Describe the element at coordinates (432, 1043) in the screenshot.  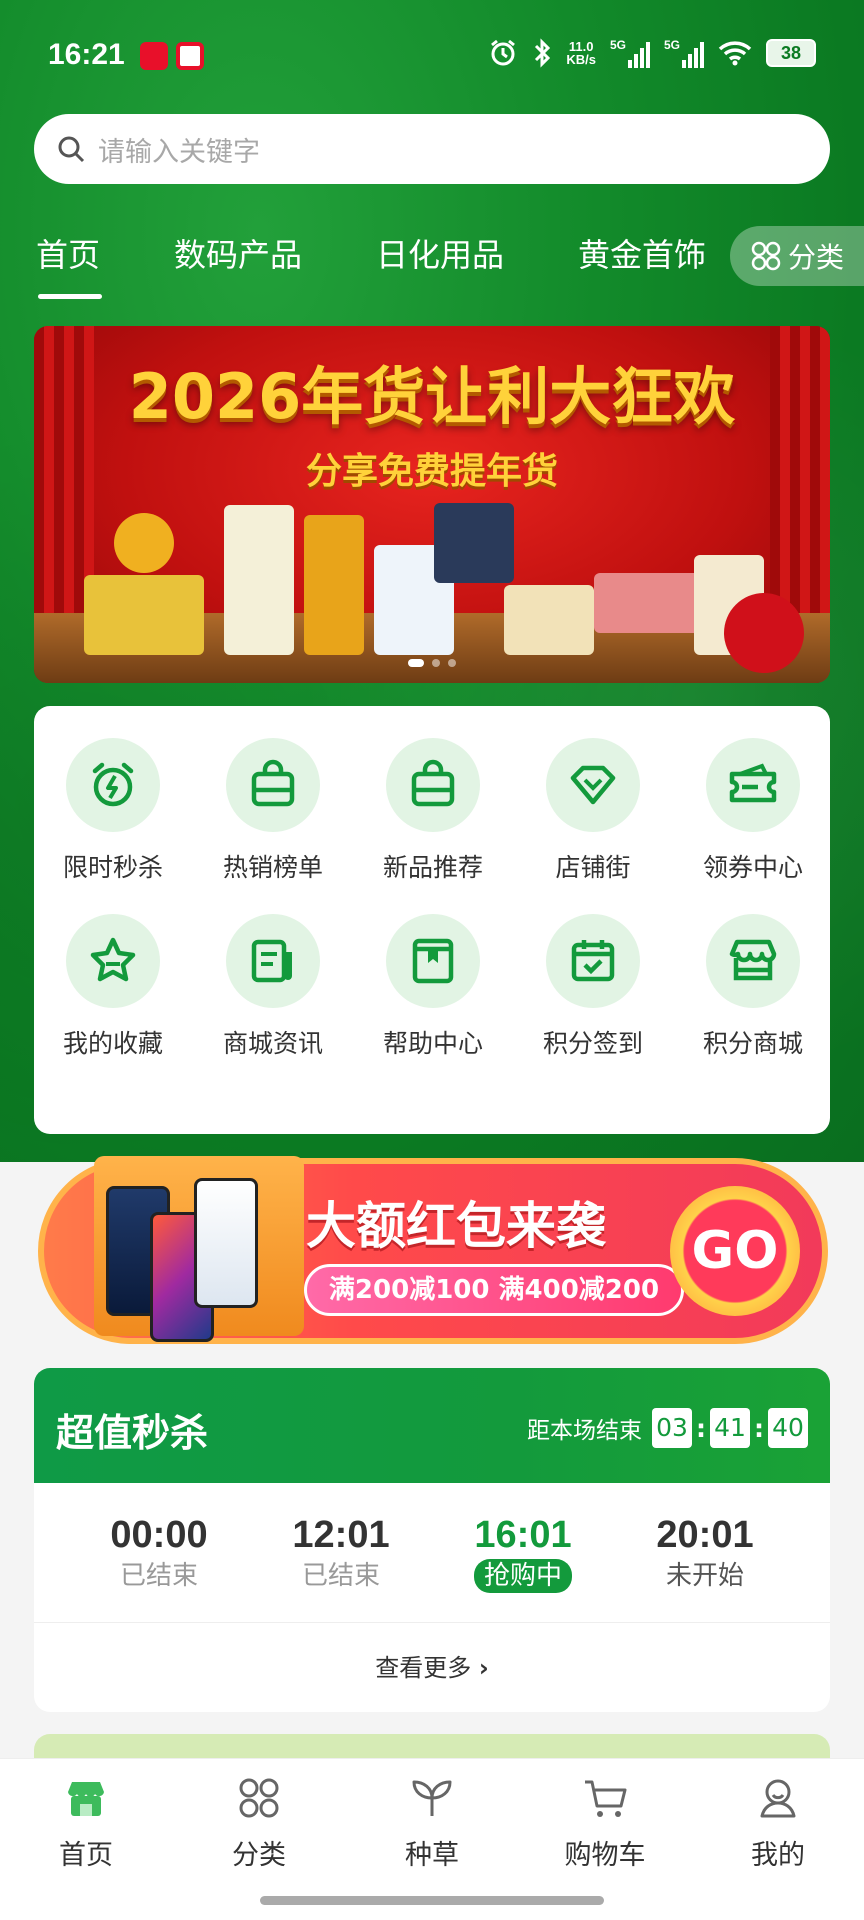
I see `grid-label: 帮助中心` at that location.